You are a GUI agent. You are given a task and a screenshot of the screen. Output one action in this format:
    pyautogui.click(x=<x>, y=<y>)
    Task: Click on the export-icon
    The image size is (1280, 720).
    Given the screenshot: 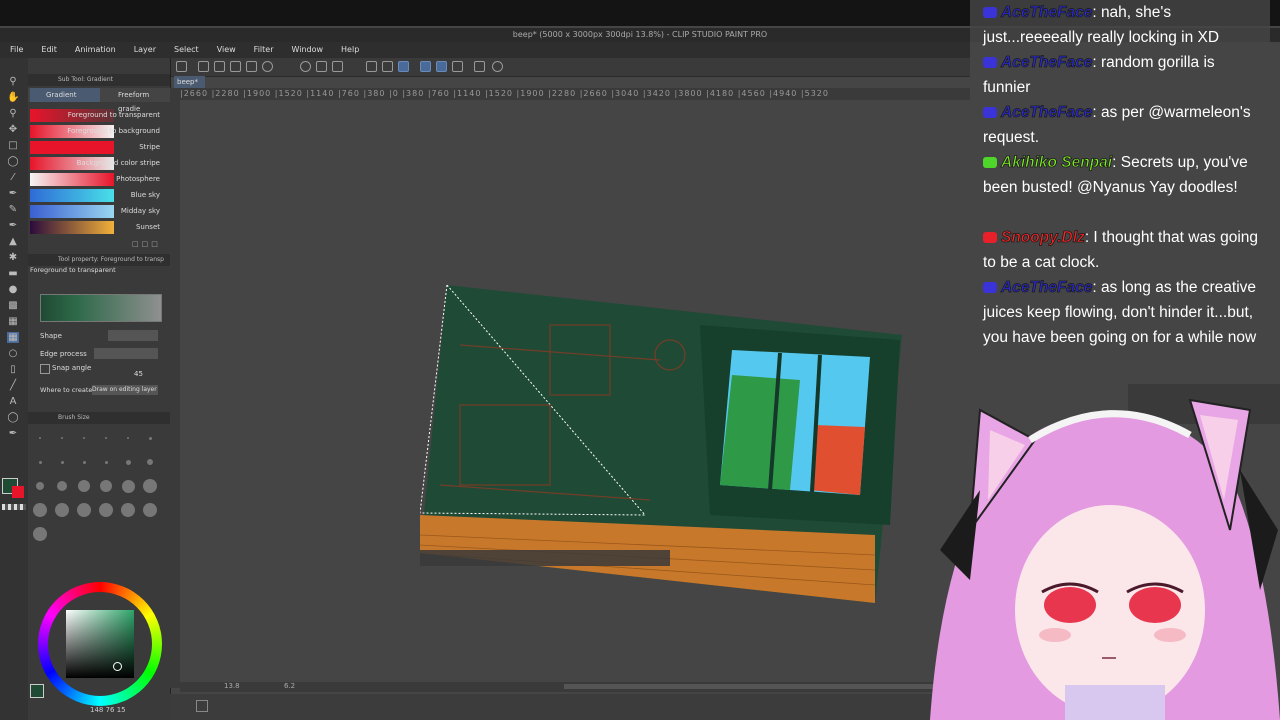 What is the action you would take?
    pyautogui.click(x=235, y=66)
    